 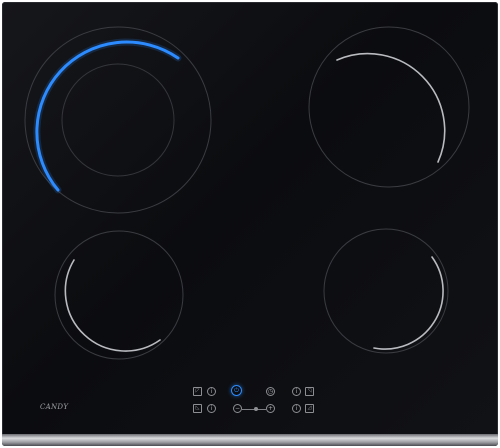 What do you see at coordinates (197, 391) in the screenshot?
I see `zone-select-rear-left-icon: ◸` at bounding box center [197, 391].